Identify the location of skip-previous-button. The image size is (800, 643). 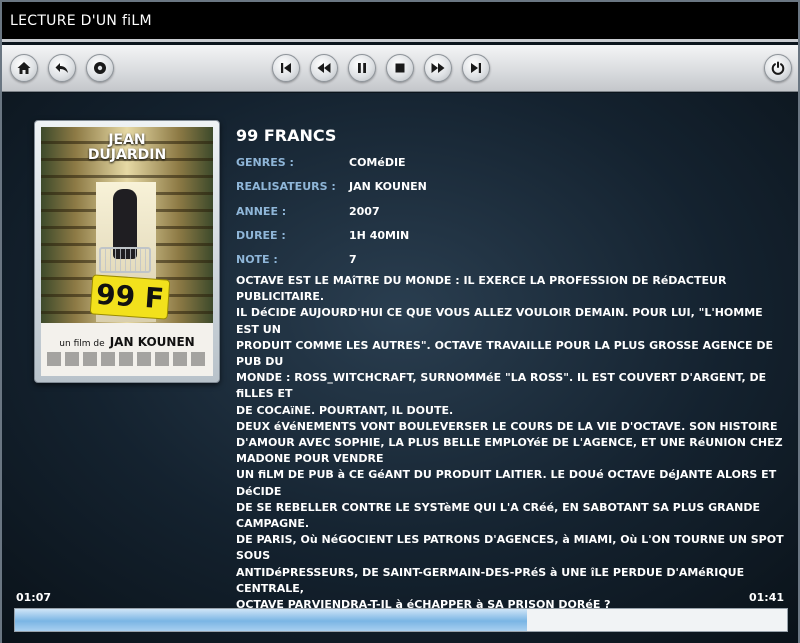
(286, 68).